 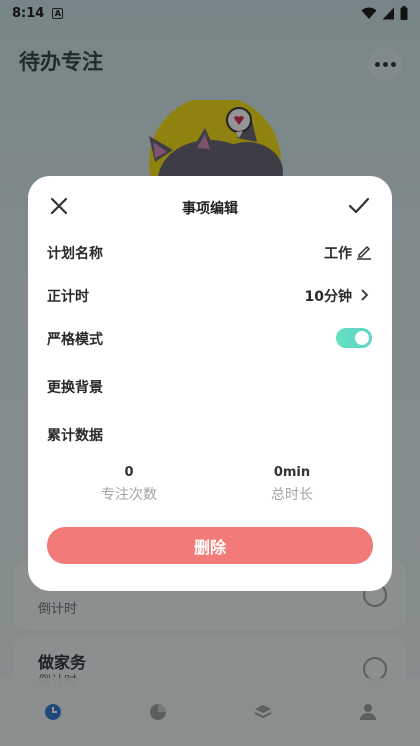 What do you see at coordinates (129, 495) in the screenshot?
I see `focus-count-caption: 专注次数` at bounding box center [129, 495].